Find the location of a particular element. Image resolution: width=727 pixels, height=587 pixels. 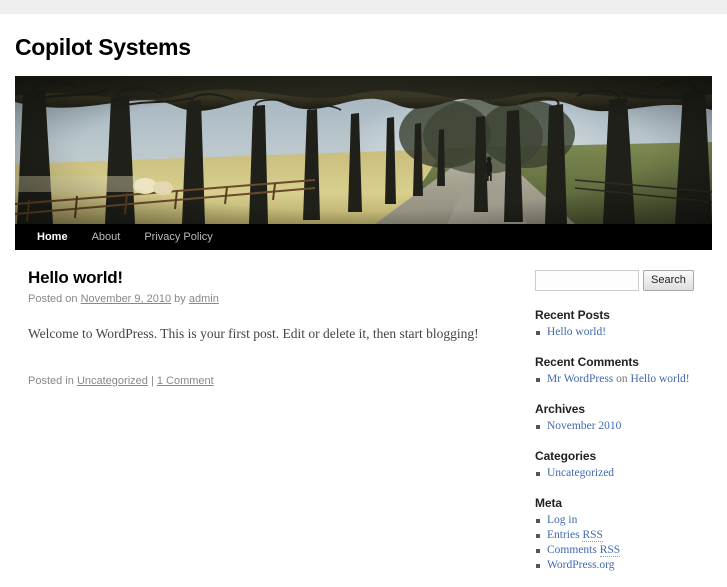

post-utility-comments-link: 1 Comment is located at coordinates (185, 381).